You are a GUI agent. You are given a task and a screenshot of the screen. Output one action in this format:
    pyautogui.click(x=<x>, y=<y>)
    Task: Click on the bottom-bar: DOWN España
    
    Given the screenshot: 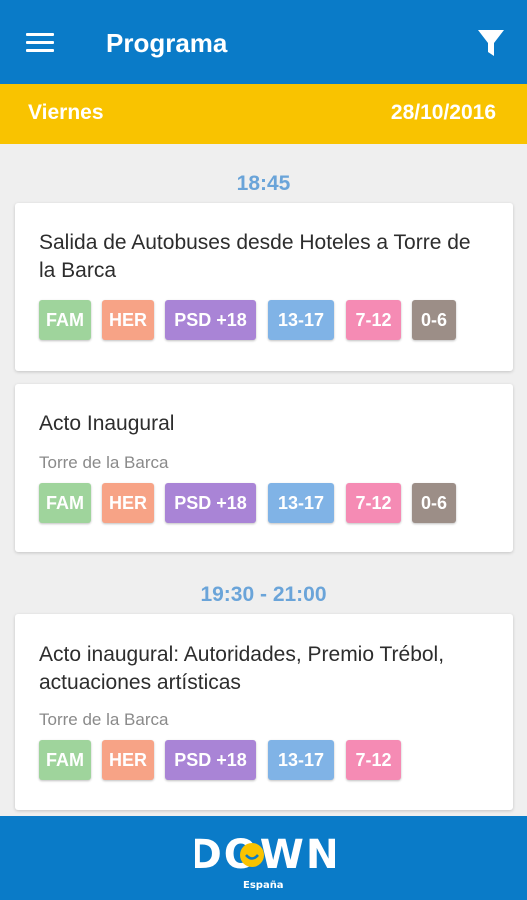 What is the action you would take?
    pyautogui.click(x=263, y=858)
    